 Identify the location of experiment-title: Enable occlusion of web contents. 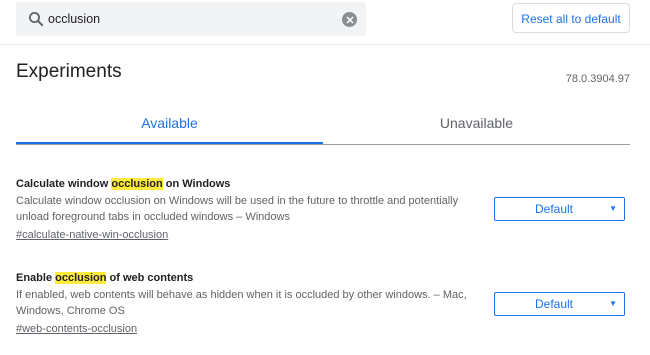
(105, 278).